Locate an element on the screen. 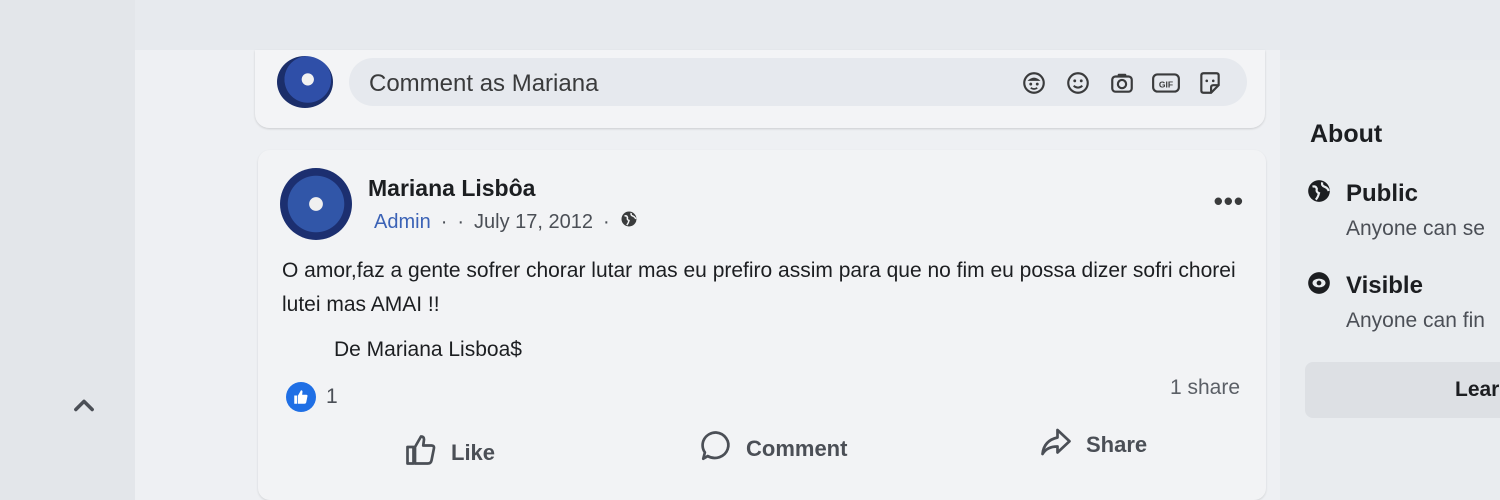  share-arrow-icon is located at coordinates (1056, 445).